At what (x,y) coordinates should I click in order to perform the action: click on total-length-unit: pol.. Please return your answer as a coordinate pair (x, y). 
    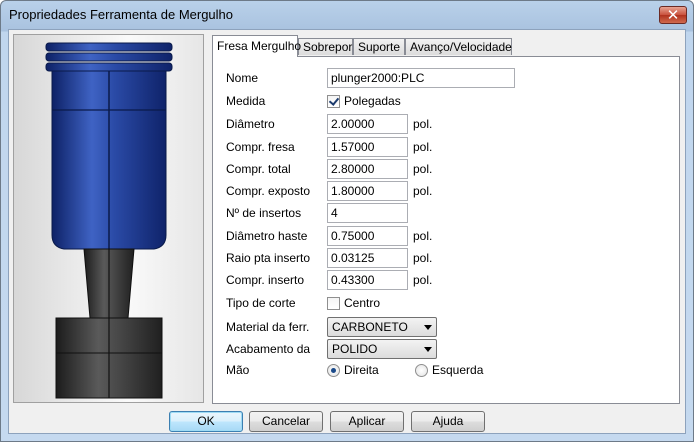
    Looking at the image, I should click on (423, 169).